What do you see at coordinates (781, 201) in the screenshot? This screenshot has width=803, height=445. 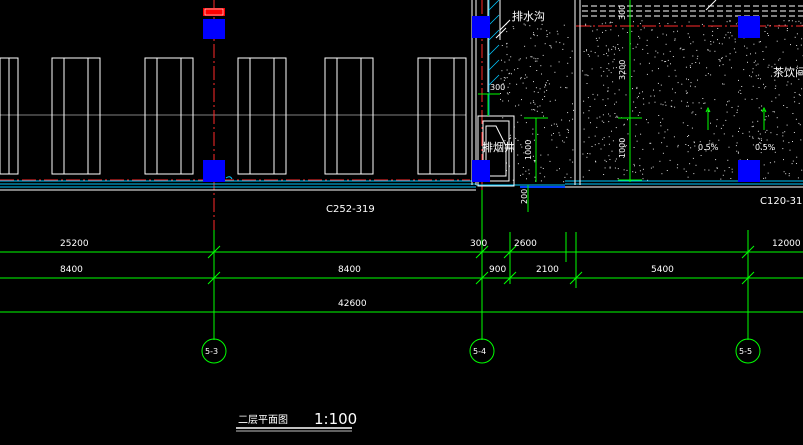 I see `window-tag-right: C120-319` at bounding box center [781, 201].